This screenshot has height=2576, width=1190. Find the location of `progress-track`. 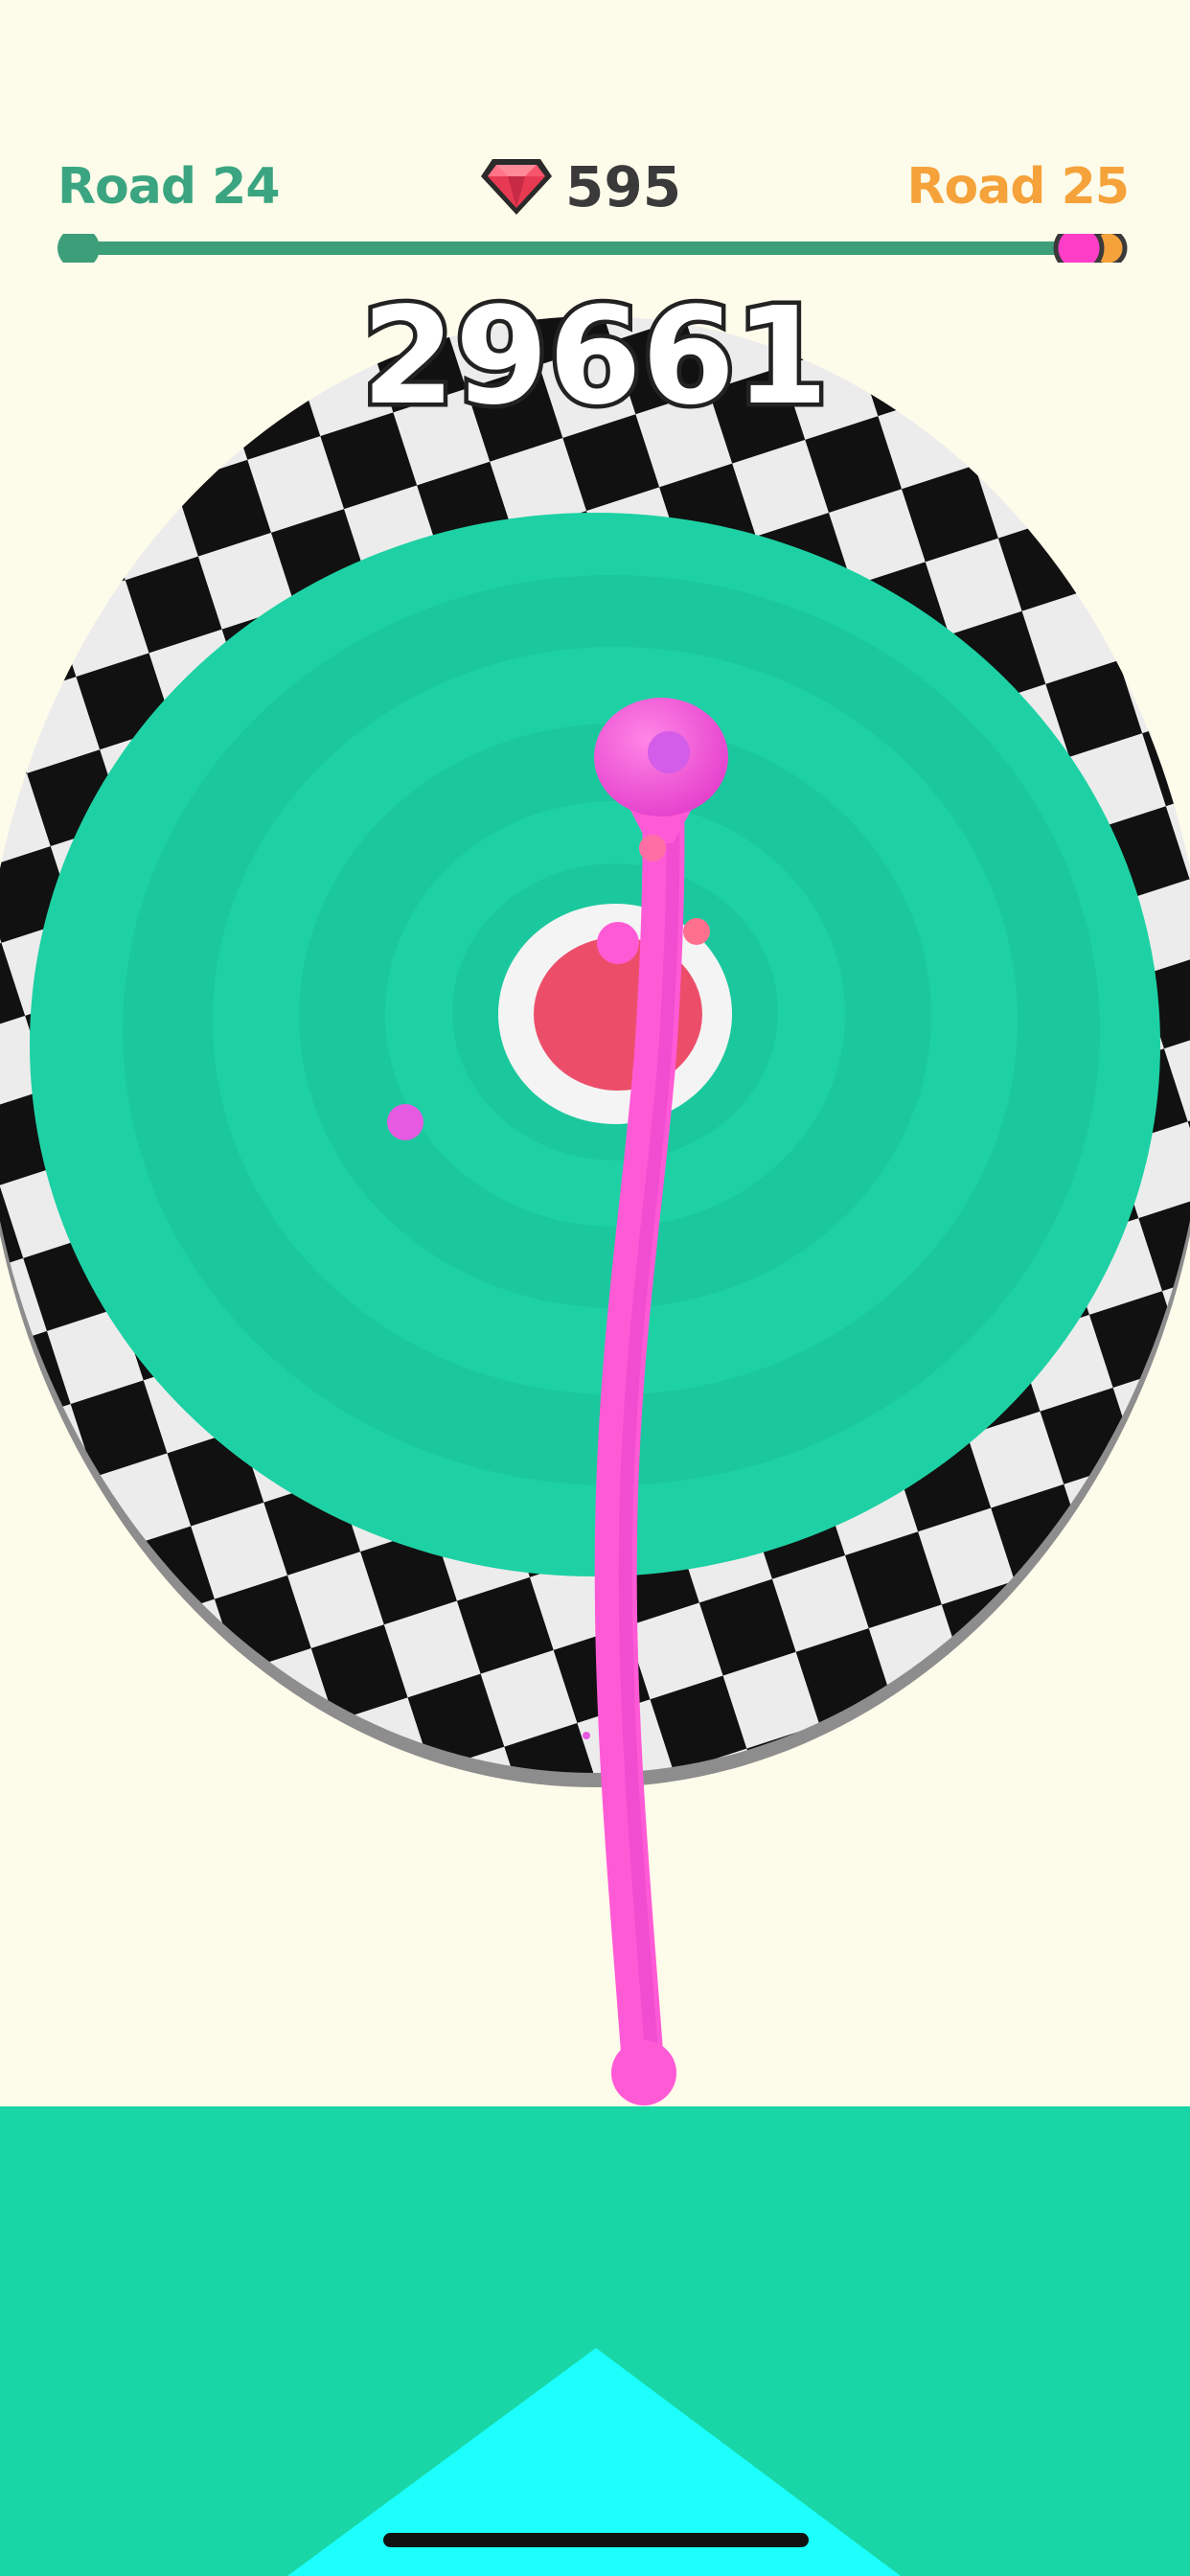

progress-track is located at coordinates (594, 248).